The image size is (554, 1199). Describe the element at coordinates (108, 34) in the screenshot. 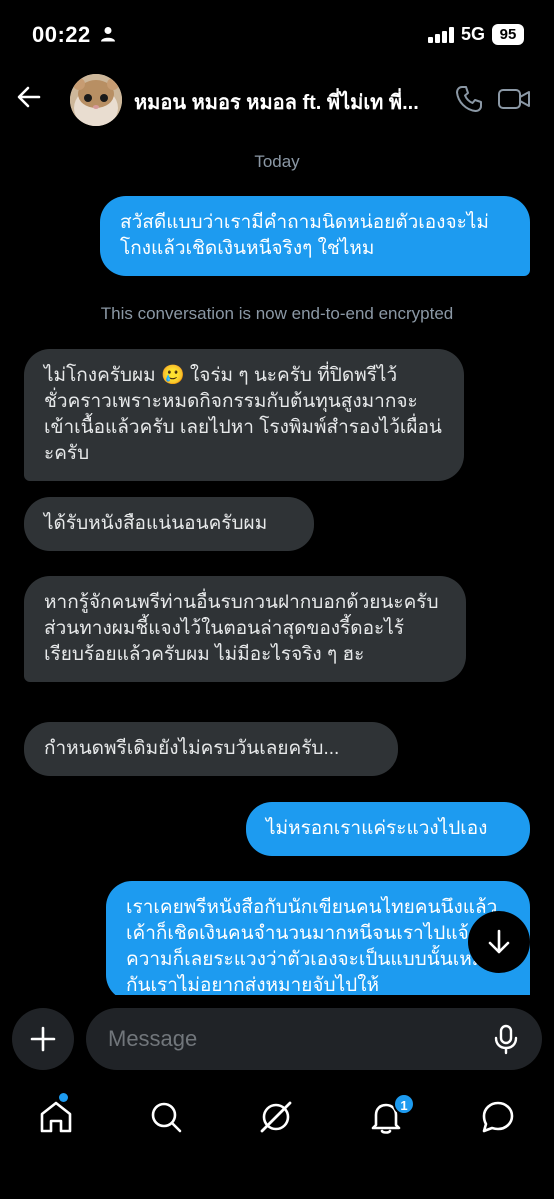

I see `person-icon` at that location.